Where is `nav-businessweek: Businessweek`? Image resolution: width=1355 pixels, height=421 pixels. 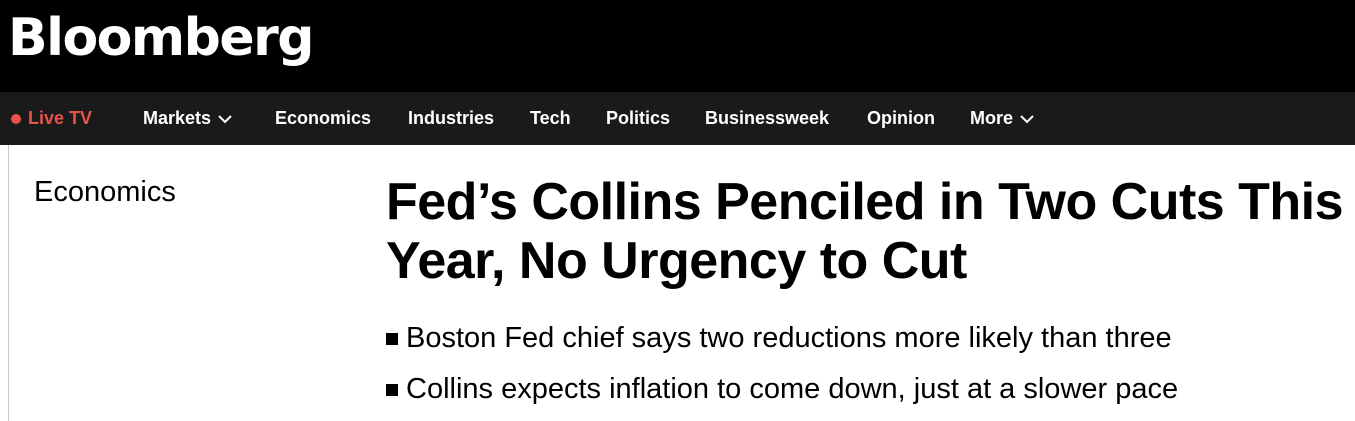
nav-businessweek: Businessweek is located at coordinates (767, 118).